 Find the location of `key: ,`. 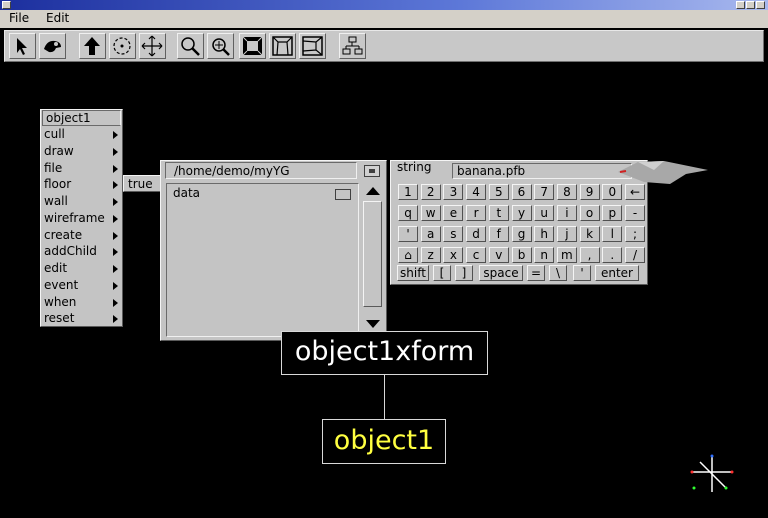

key: , is located at coordinates (589, 255).